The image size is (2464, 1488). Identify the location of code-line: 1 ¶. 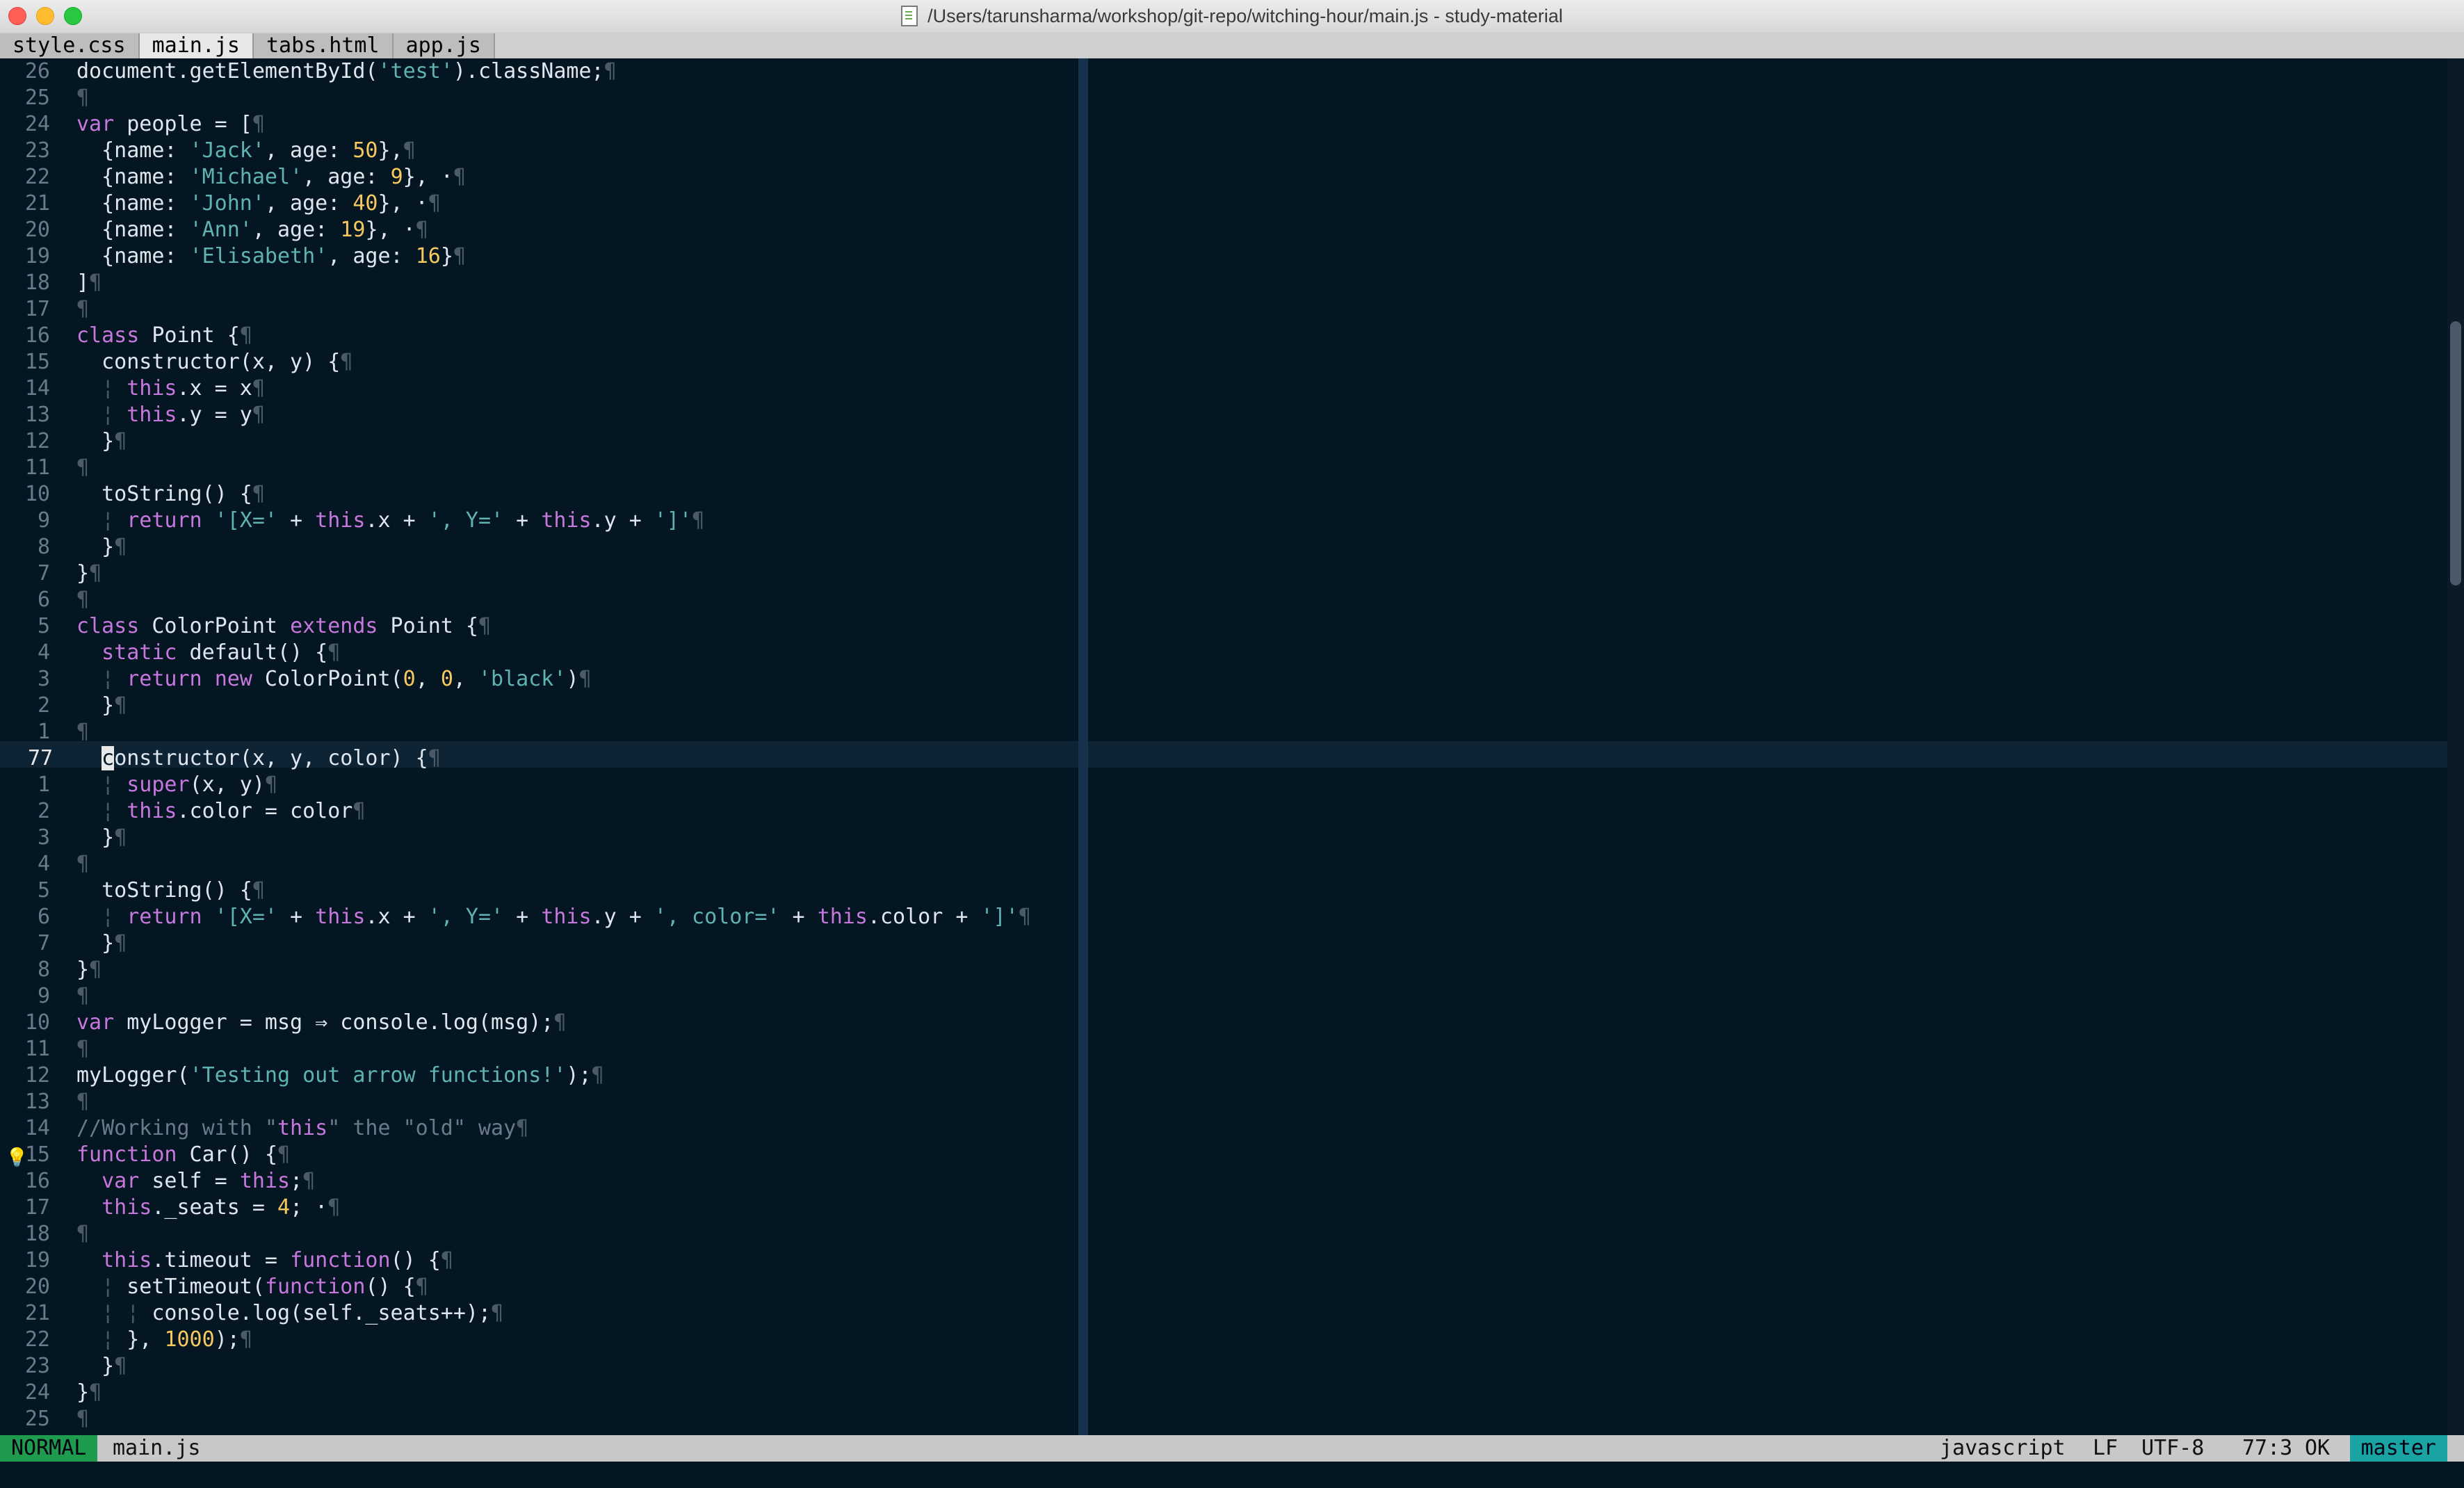
(44, 732).